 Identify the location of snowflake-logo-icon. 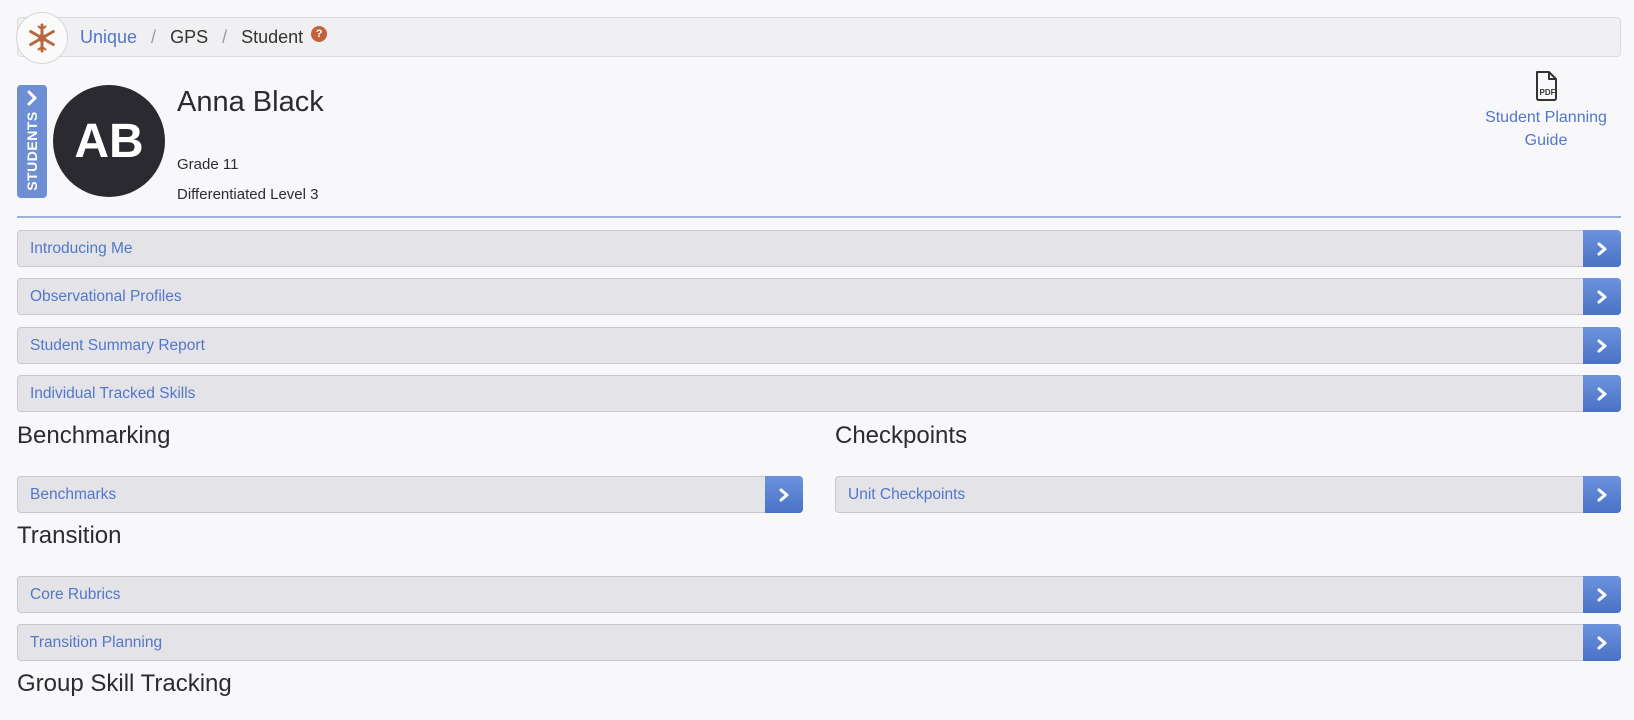
(42, 38).